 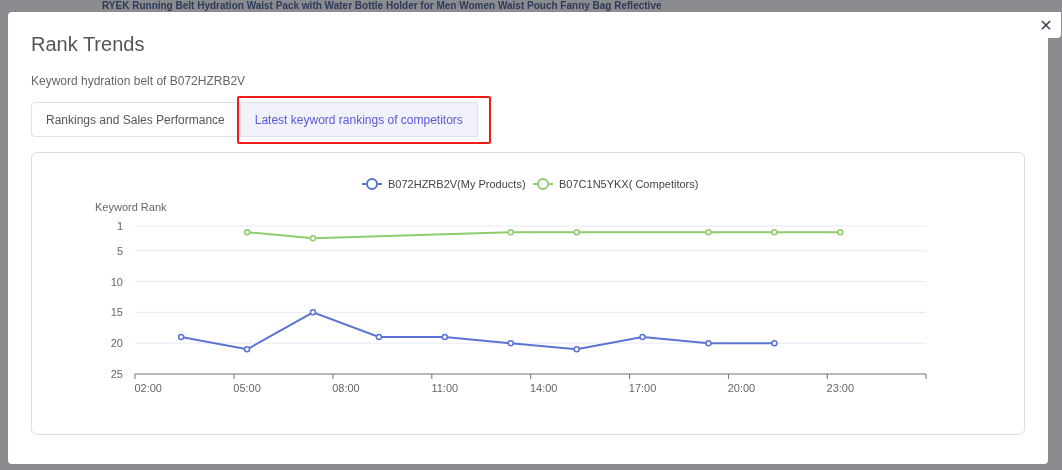 What do you see at coordinates (116, 281) in the screenshot?
I see `axis-label: 10` at bounding box center [116, 281].